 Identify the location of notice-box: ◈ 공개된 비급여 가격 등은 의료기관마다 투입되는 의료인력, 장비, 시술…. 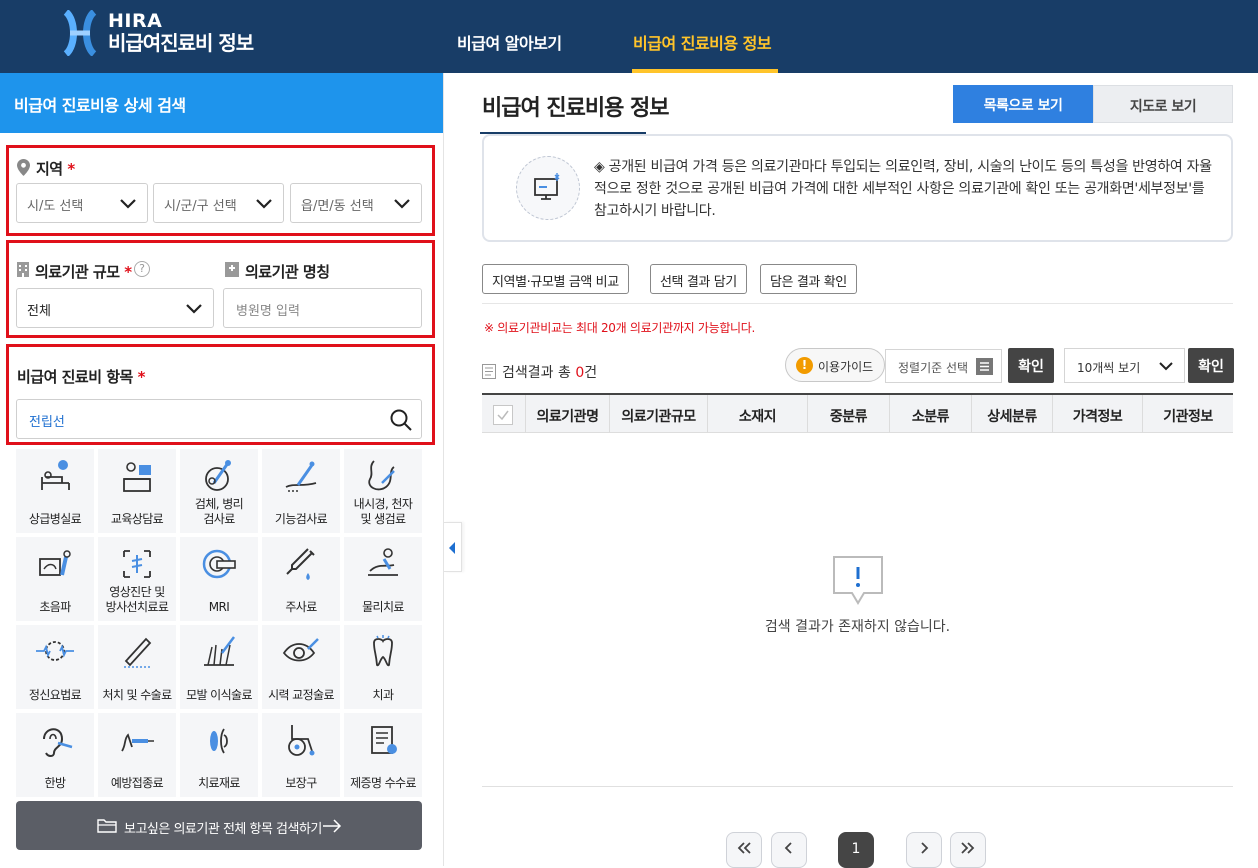
(857, 188).